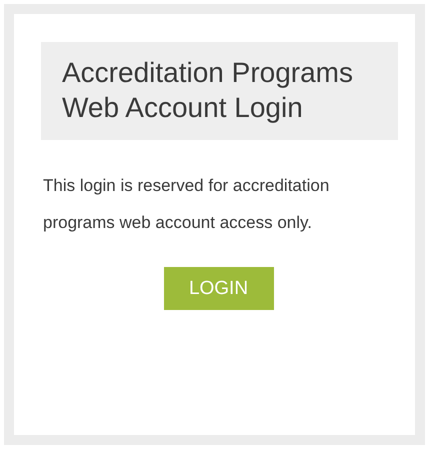  What do you see at coordinates (186, 204) in the screenshot?
I see `login-message: This login is reserved for accreditation programs web account access only.` at bounding box center [186, 204].